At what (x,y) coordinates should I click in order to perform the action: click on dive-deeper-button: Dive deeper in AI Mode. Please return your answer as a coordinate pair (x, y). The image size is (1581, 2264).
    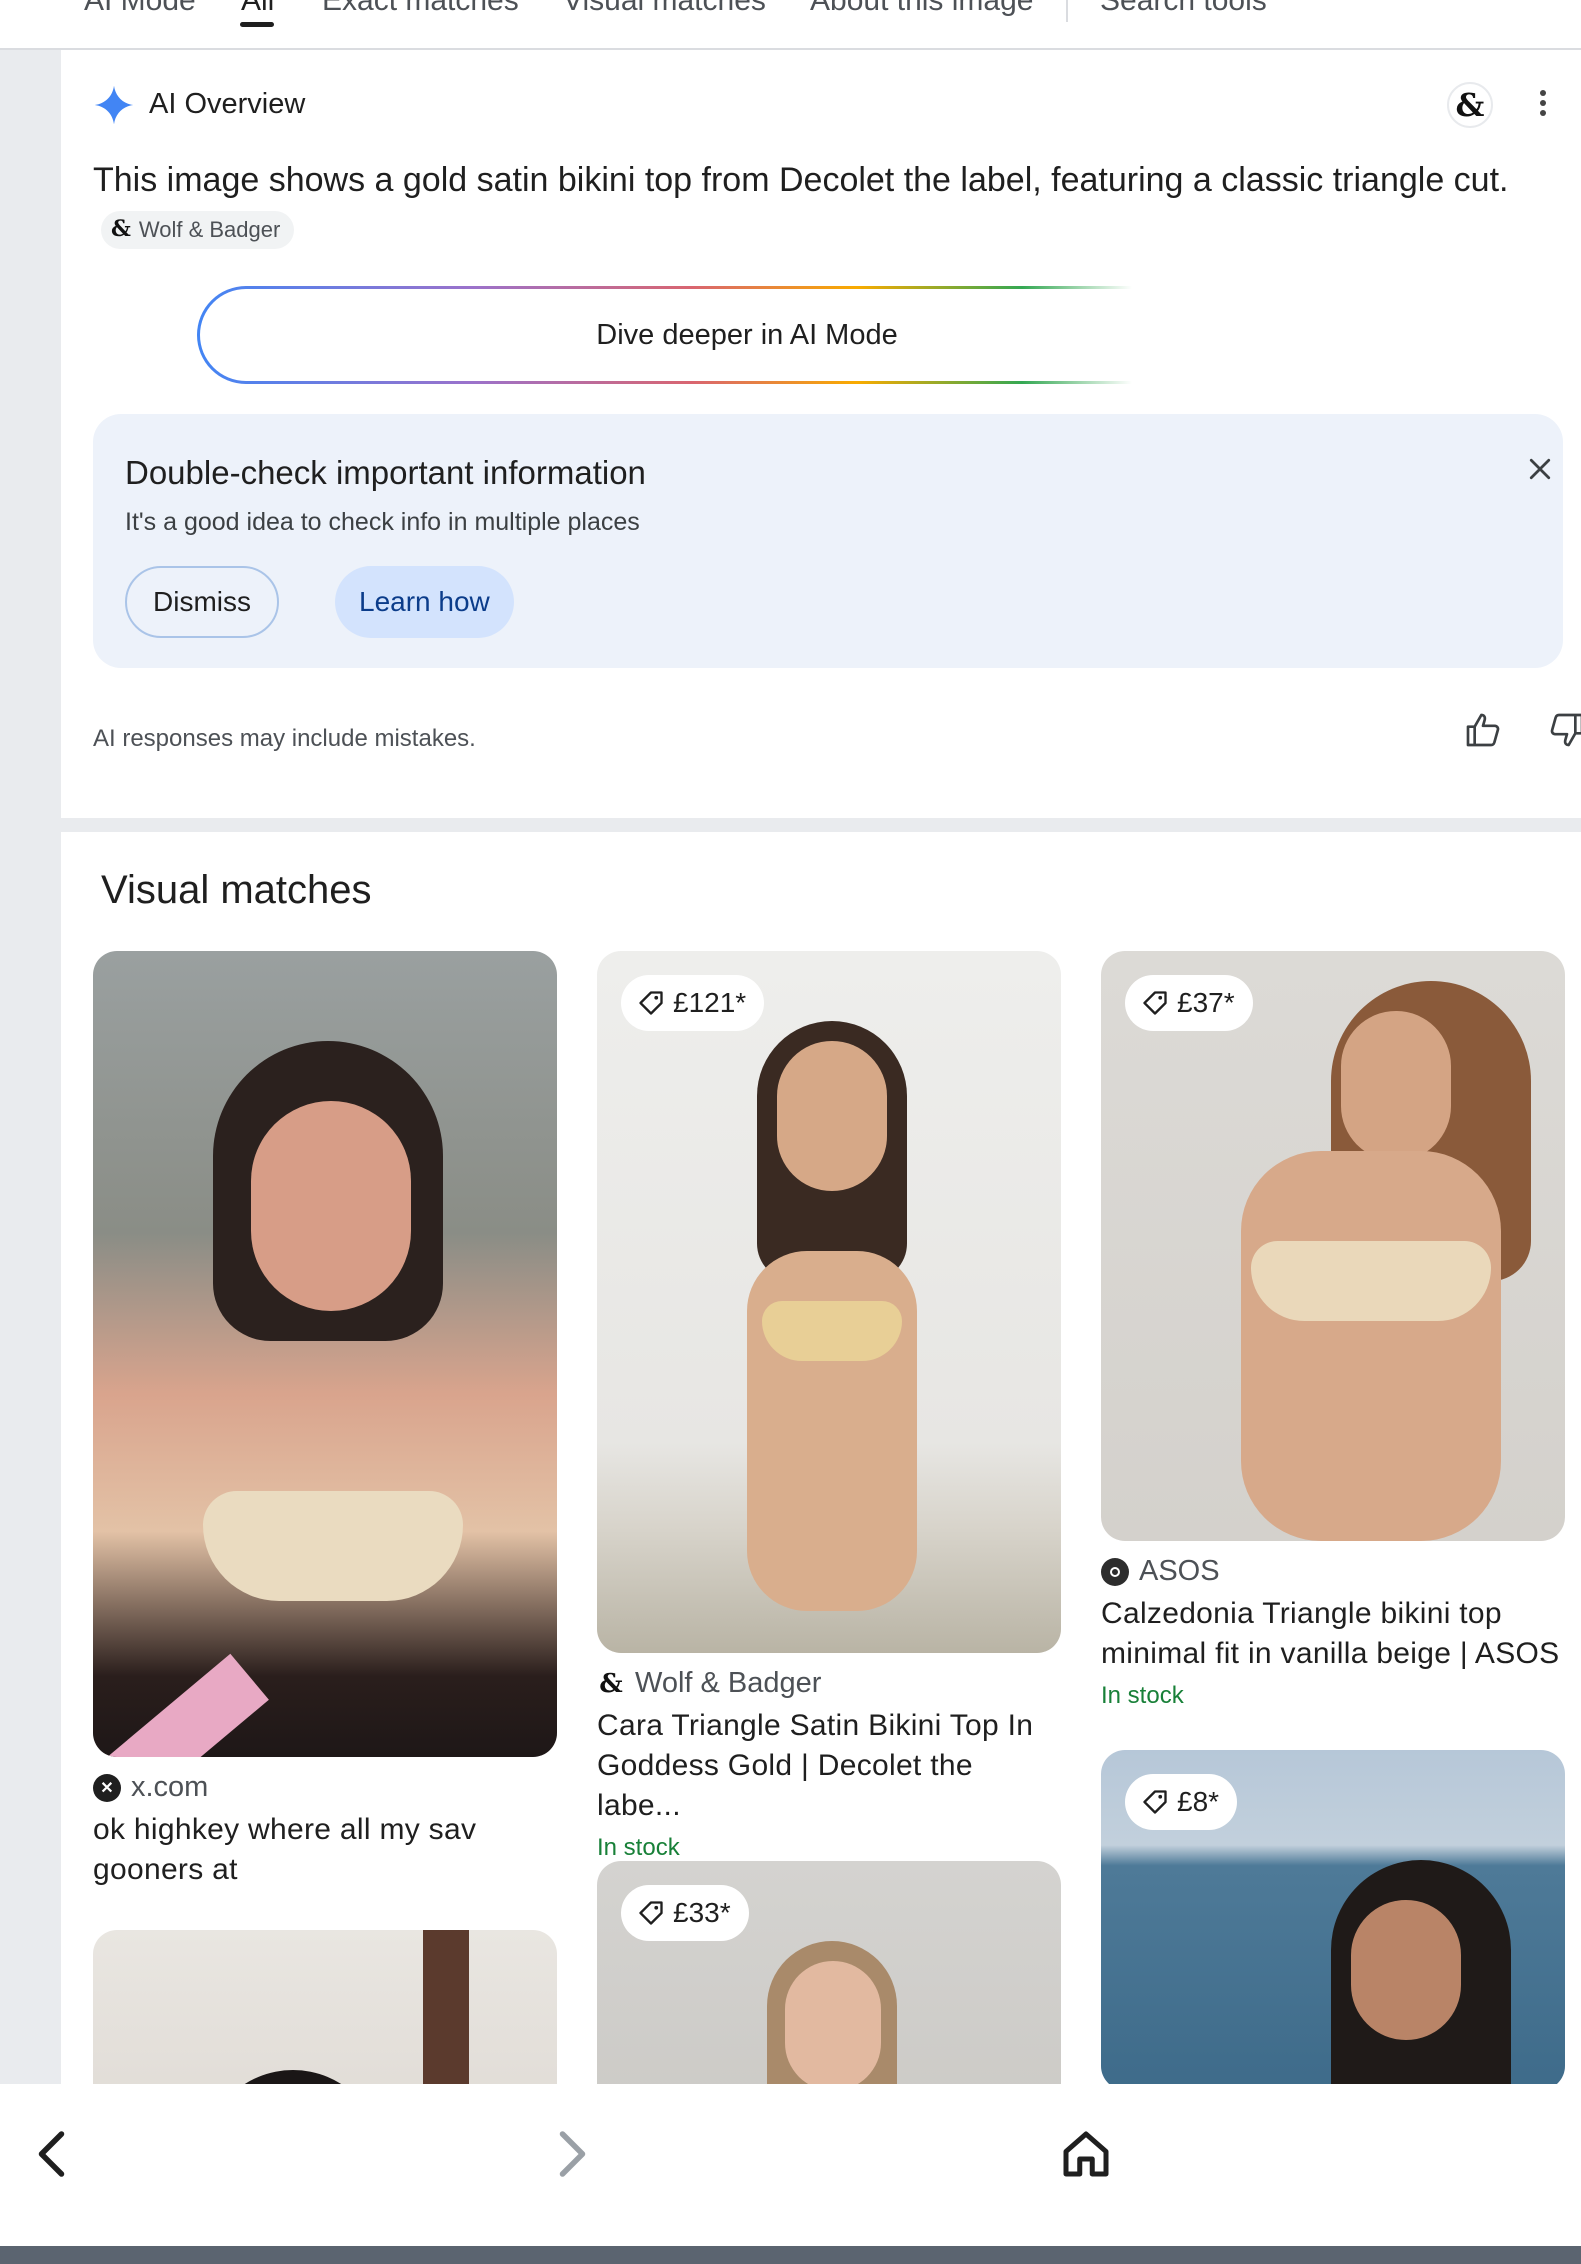
    Looking at the image, I should click on (747, 335).